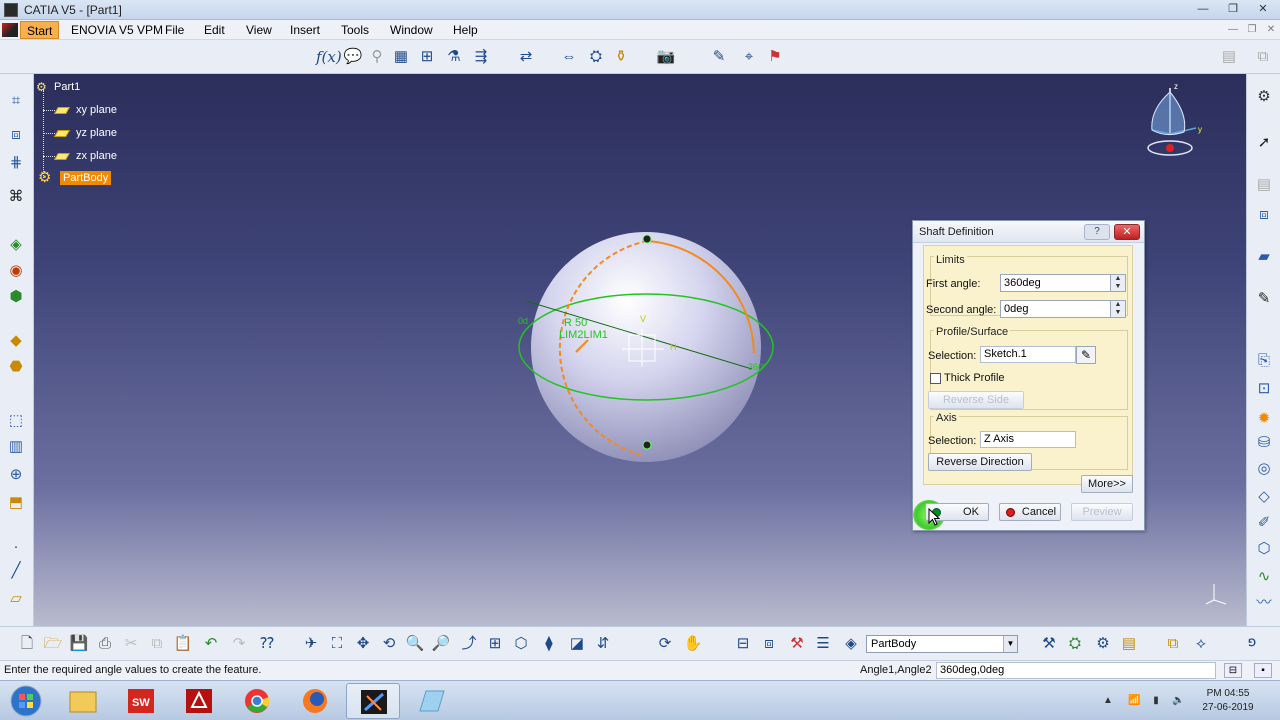  I want to click on light-icon: ⚲, so click(377, 57).